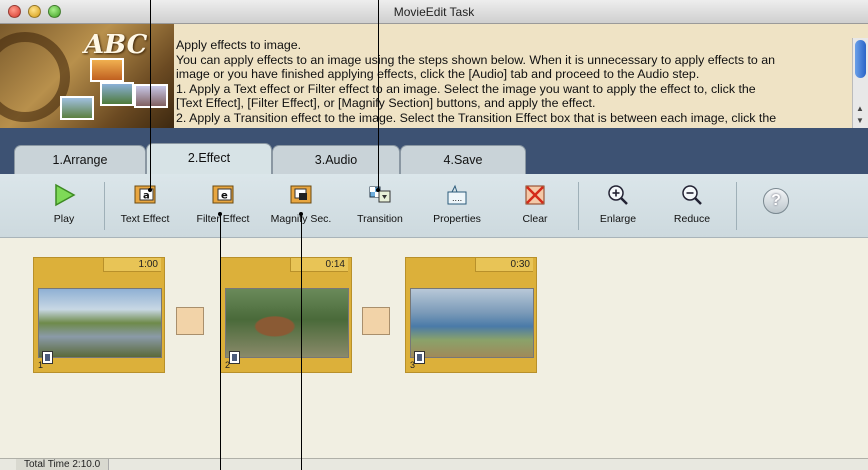  Describe the element at coordinates (434, 464) in the screenshot. I see `status-bar: Total Time 2:10.0` at that location.